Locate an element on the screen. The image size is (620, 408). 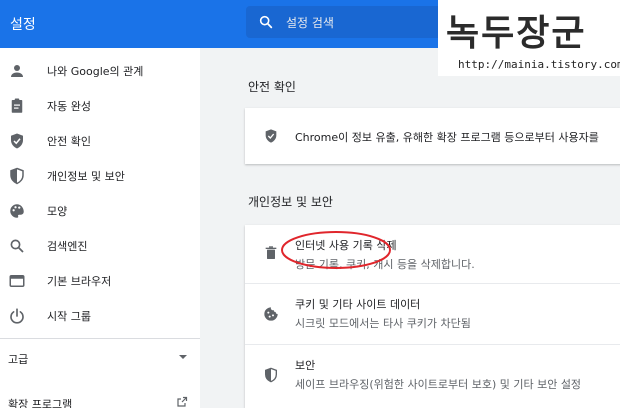
sidebar-item-on-startup: 시작 그룹 is located at coordinates (100, 316).